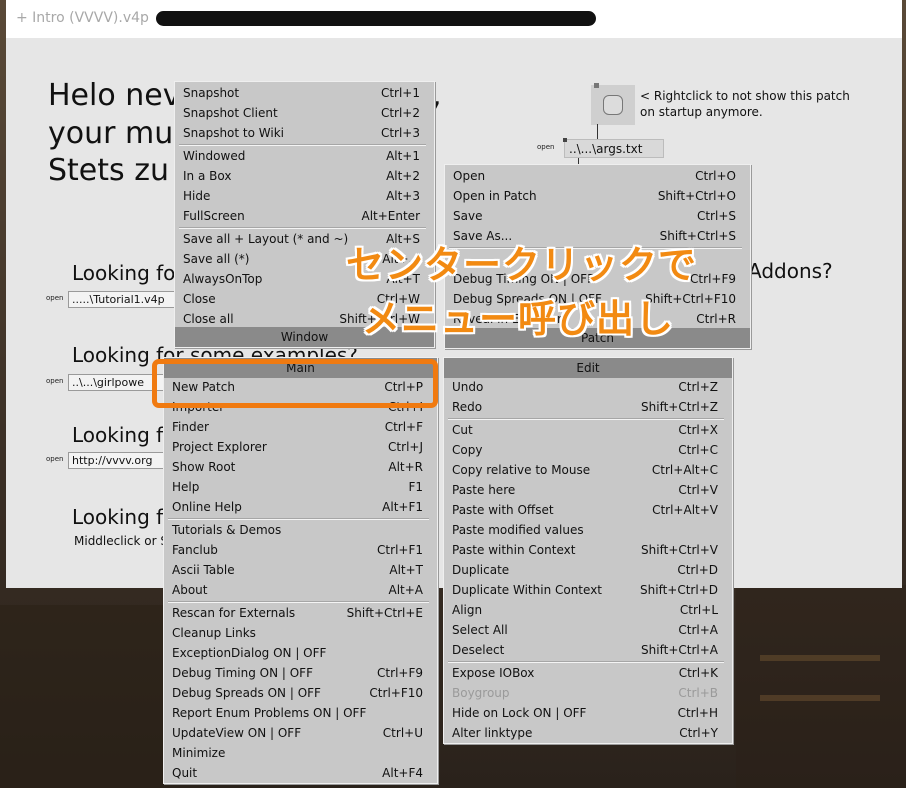 This screenshot has height=788, width=906. What do you see at coordinates (597, 176) in the screenshot?
I see `menu-item-open: Open Ctrl+O` at bounding box center [597, 176].